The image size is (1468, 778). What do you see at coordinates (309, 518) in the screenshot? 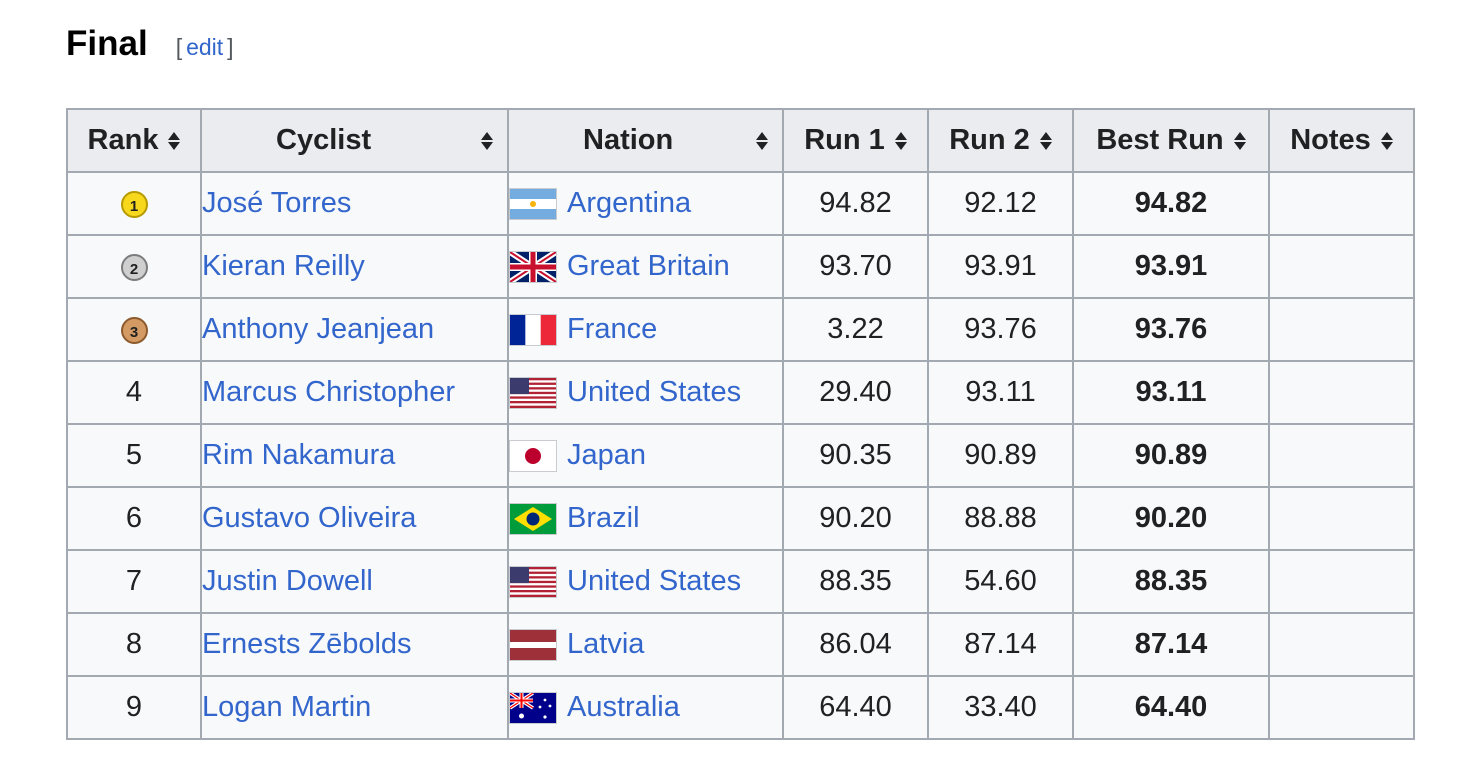
I see `cyclist-link: Gustavo Oliveira` at bounding box center [309, 518].